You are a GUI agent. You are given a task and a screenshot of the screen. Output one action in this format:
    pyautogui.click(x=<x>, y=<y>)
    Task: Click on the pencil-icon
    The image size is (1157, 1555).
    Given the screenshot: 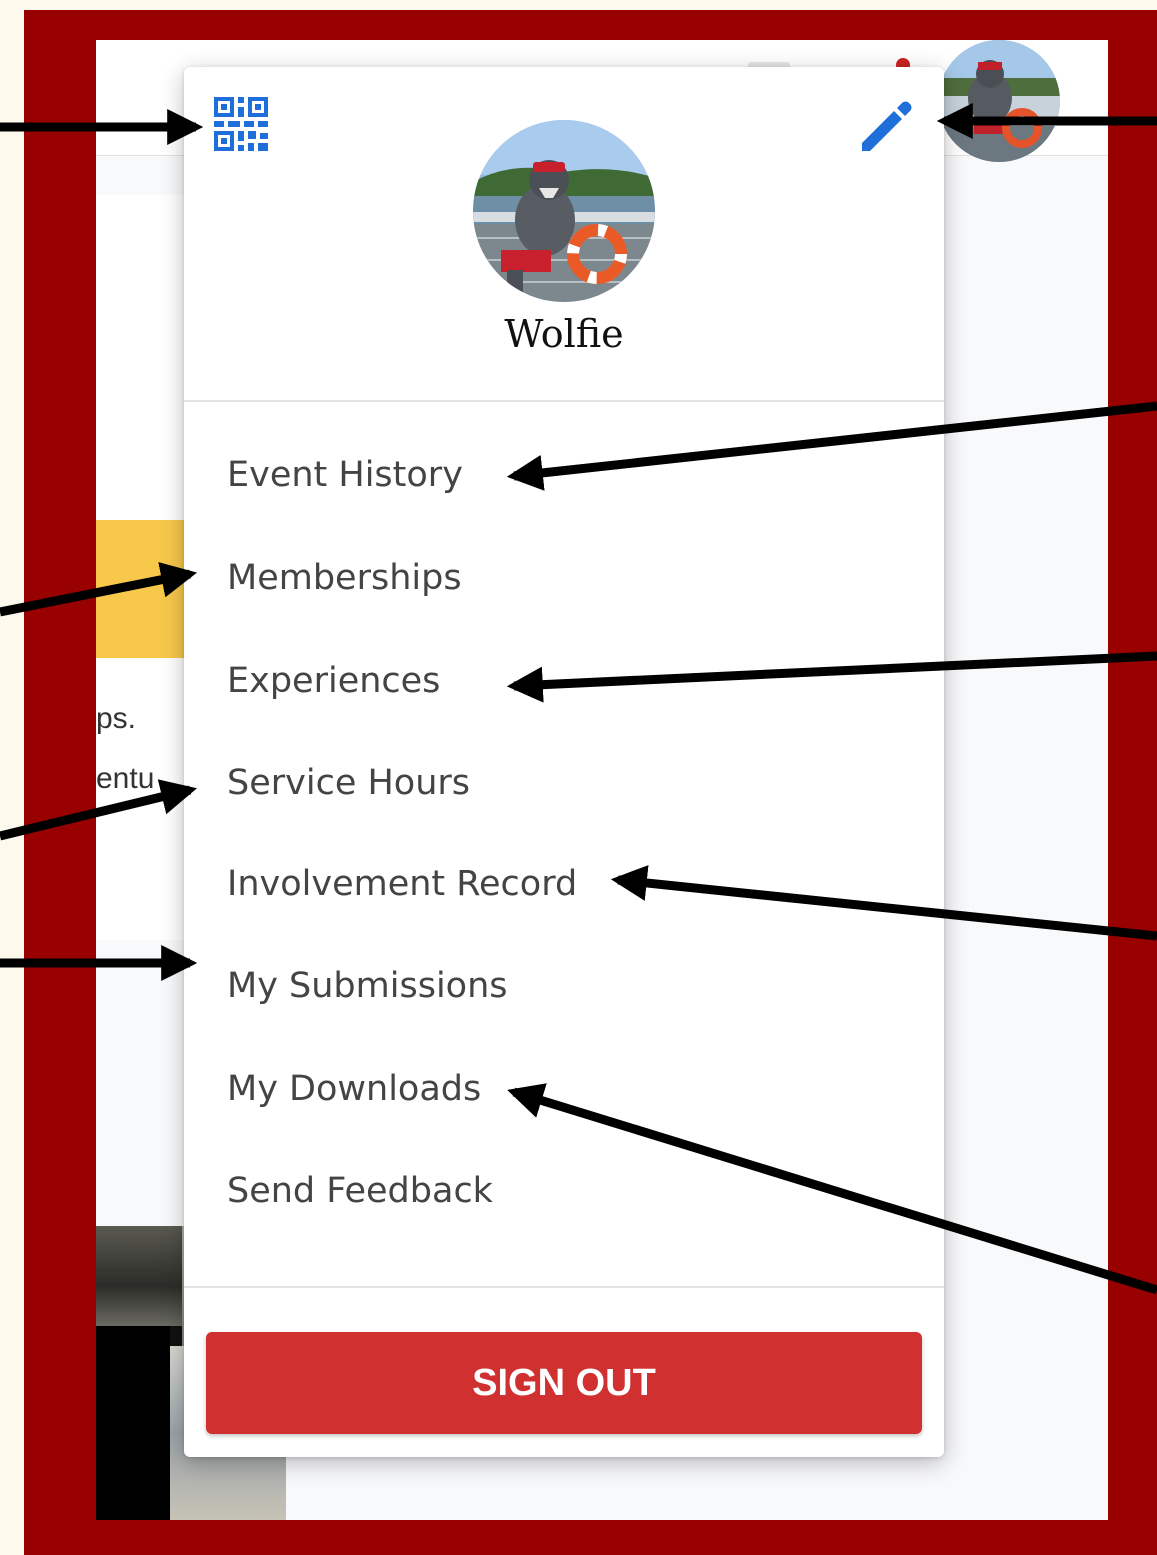 What is the action you would take?
    pyautogui.click(x=887, y=126)
    